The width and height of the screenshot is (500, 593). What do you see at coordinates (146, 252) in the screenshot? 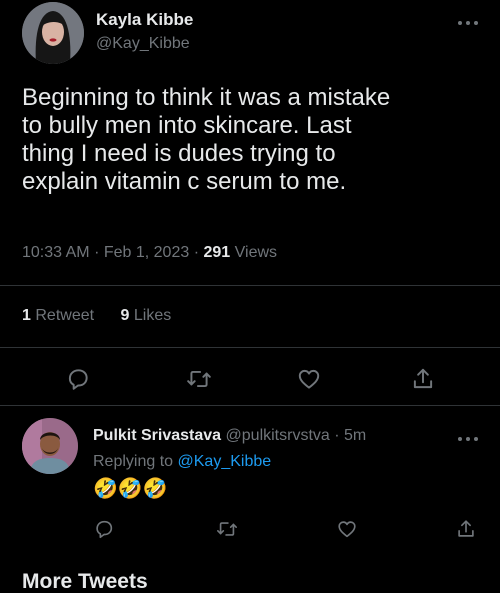
I see `tweet-date: Feb 1, 2023` at bounding box center [146, 252].